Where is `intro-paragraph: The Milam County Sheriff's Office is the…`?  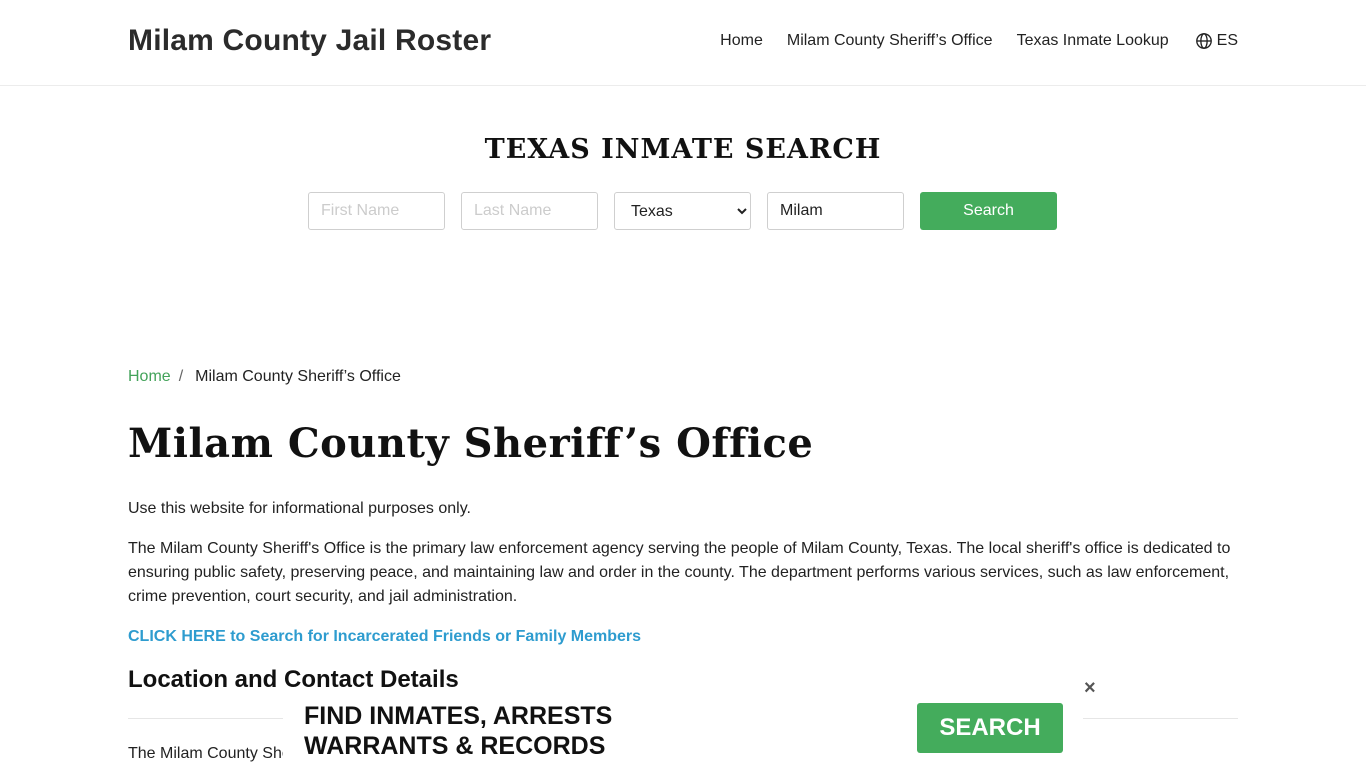
intro-paragraph: The Milam County Sheriff's Office is the… is located at coordinates (679, 572).